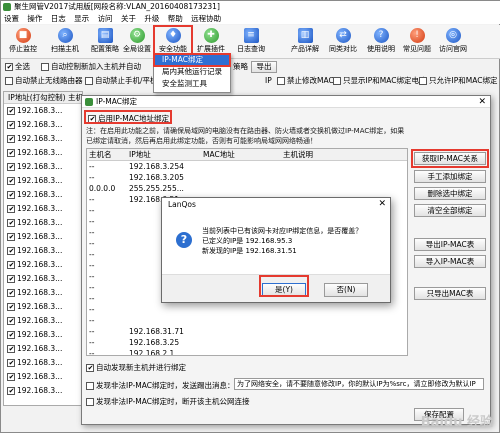 The height and width of the screenshot is (433, 500). Describe the element at coordinates (381, 42) in the screenshot. I see `usage-button: ? 使用说明` at that location.